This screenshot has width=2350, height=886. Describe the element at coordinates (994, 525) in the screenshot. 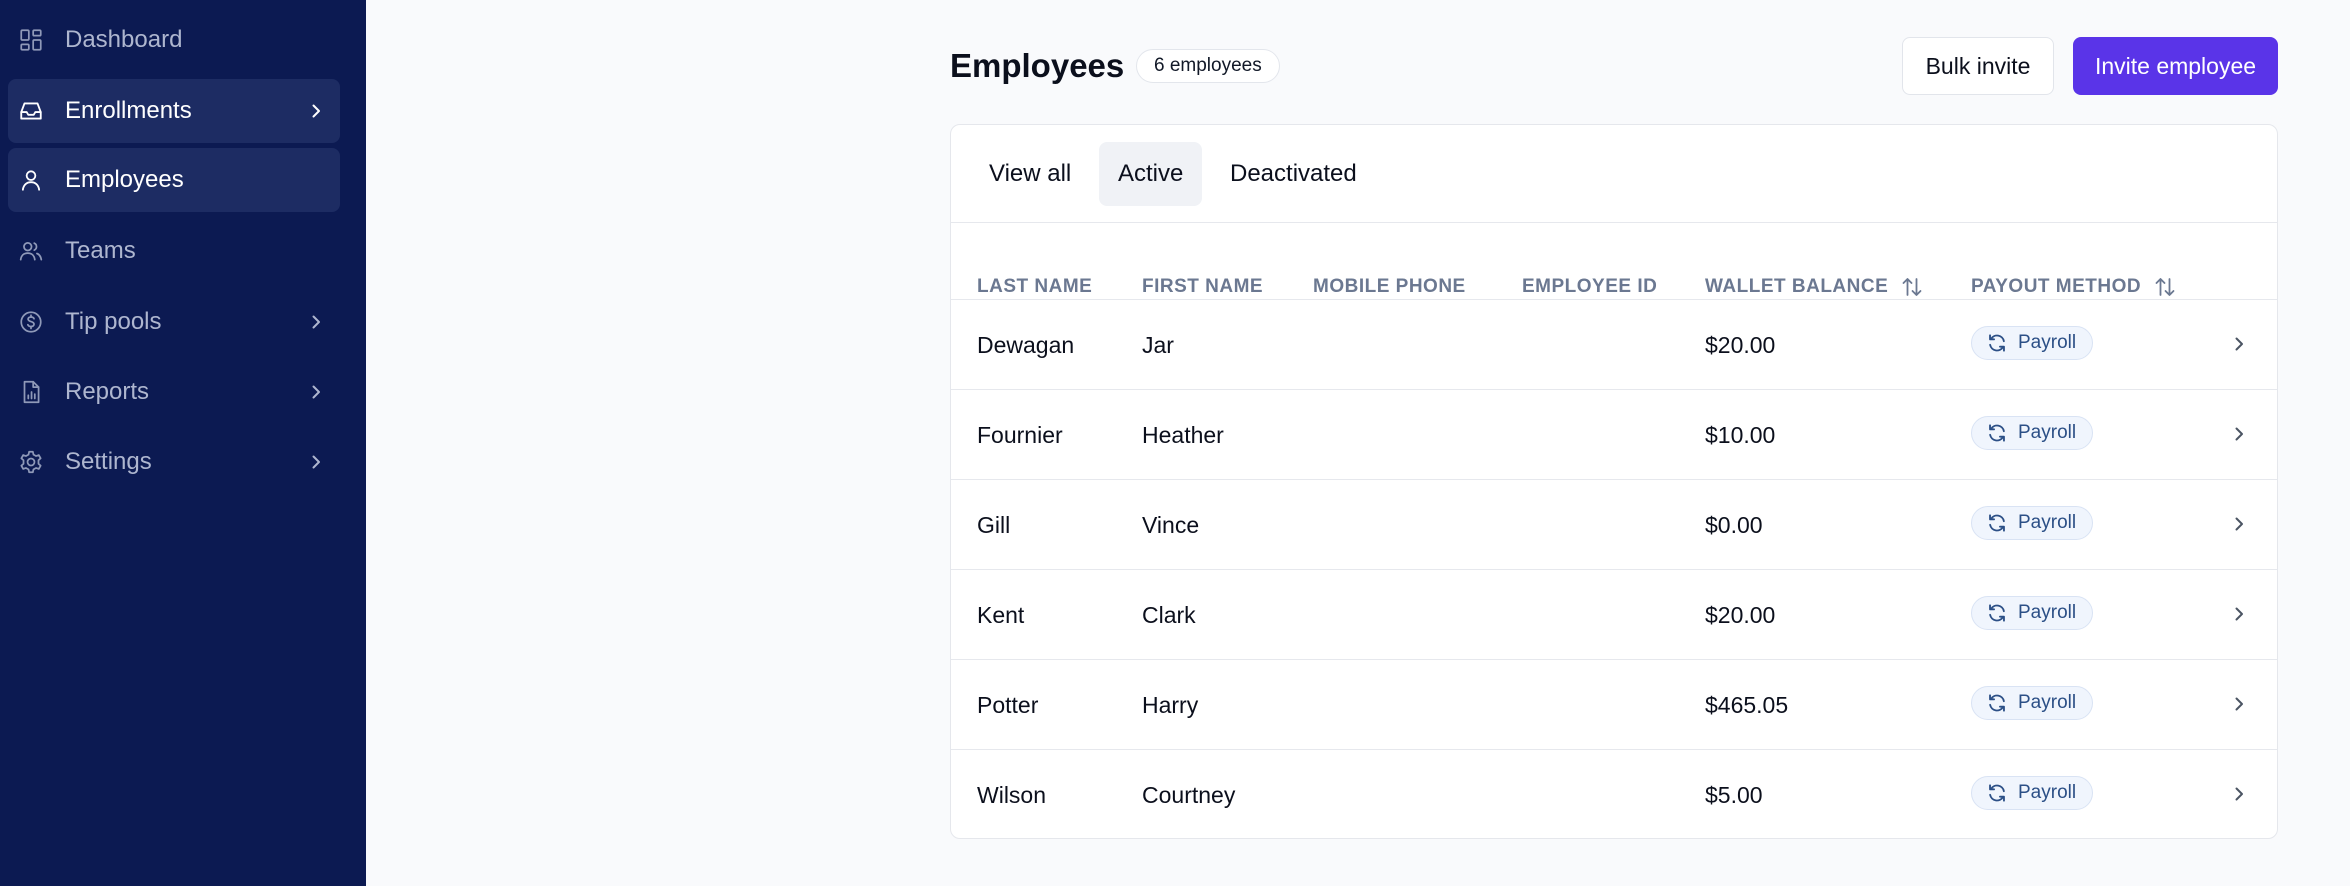

I see `cell-last-name: Gill` at that location.